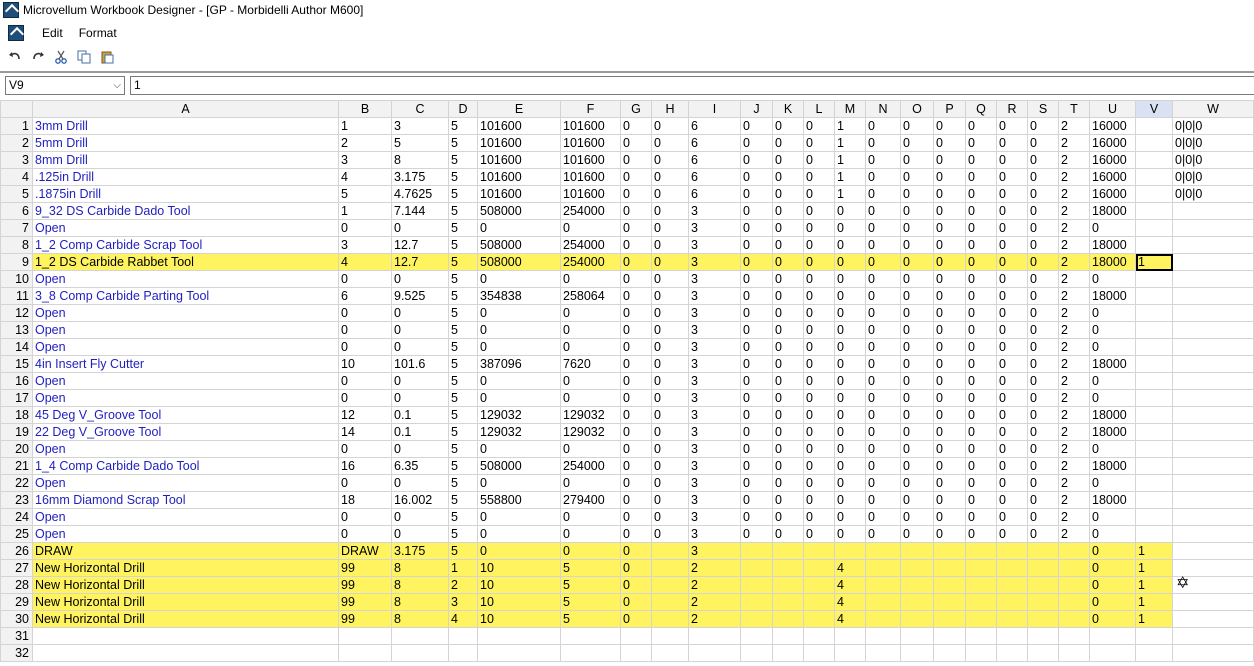 This screenshot has height=666, width=1254. Describe the element at coordinates (917, 177) in the screenshot. I see `cell-o4: 0` at that location.